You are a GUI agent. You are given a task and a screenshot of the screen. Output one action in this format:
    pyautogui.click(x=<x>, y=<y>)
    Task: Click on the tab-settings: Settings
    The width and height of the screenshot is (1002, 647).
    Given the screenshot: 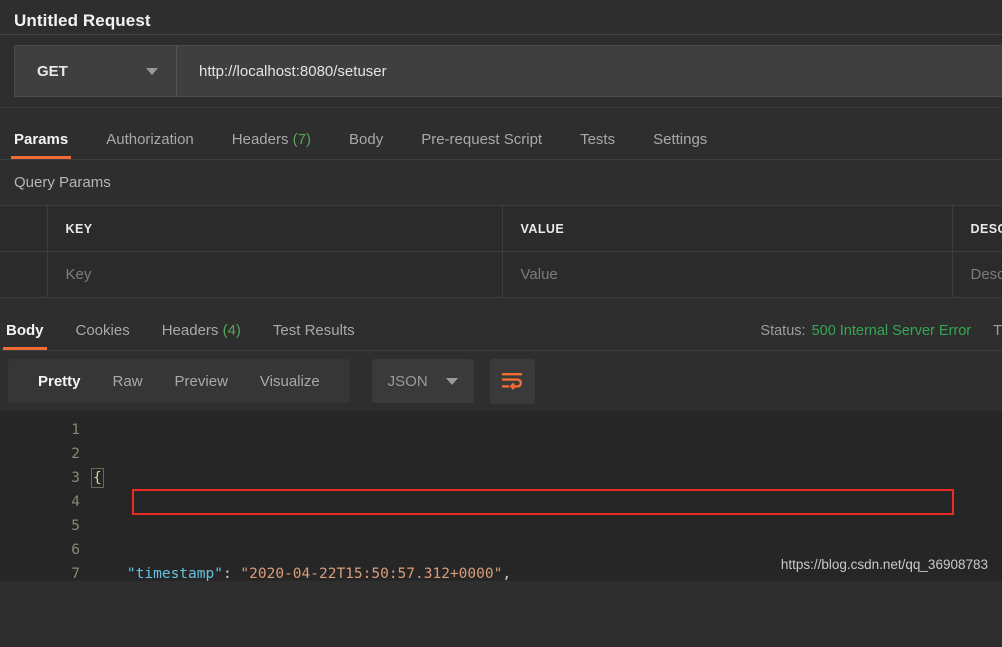 What is the action you would take?
    pyautogui.click(x=680, y=145)
    